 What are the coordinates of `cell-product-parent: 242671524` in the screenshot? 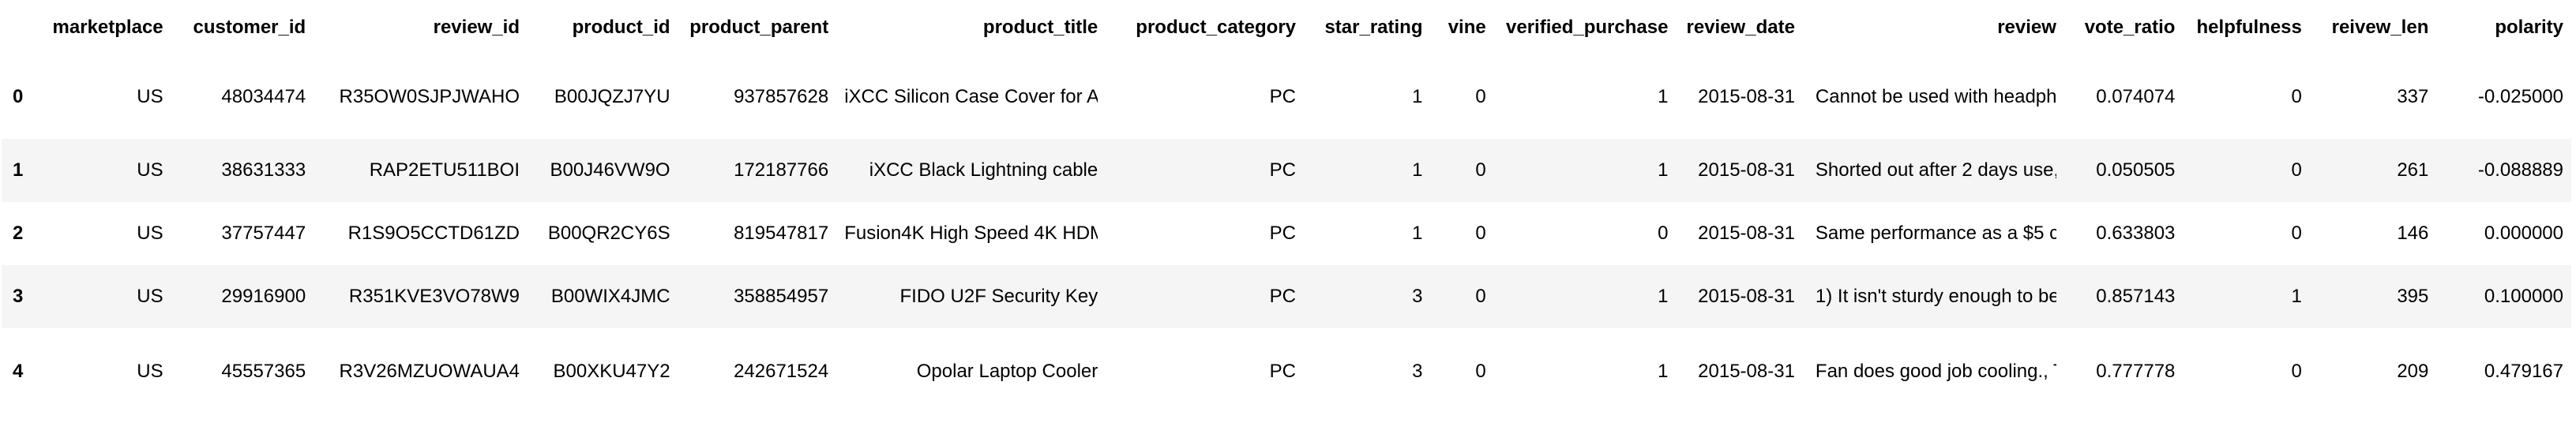 It's located at (781, 371).